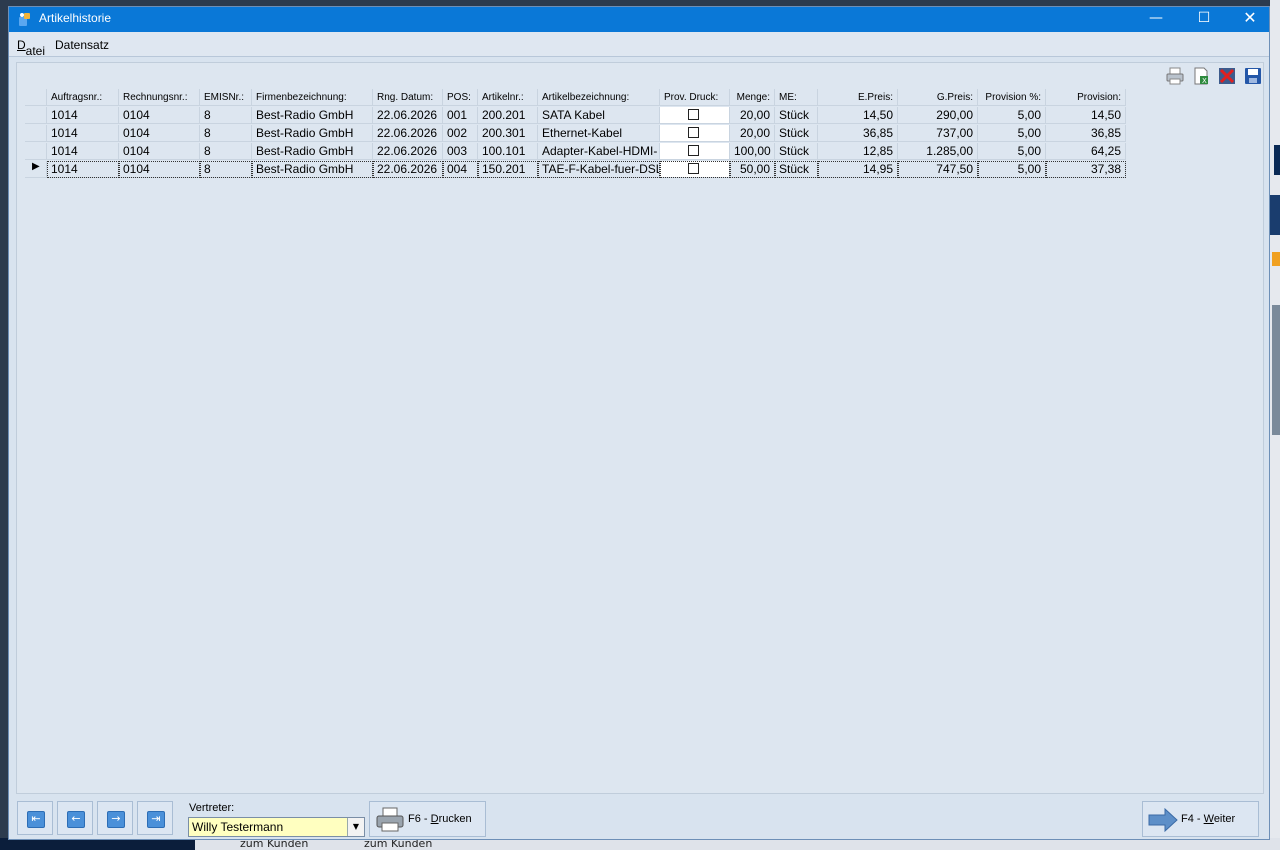  I want to click on column-header: G.Preis:, so click(938, 97).